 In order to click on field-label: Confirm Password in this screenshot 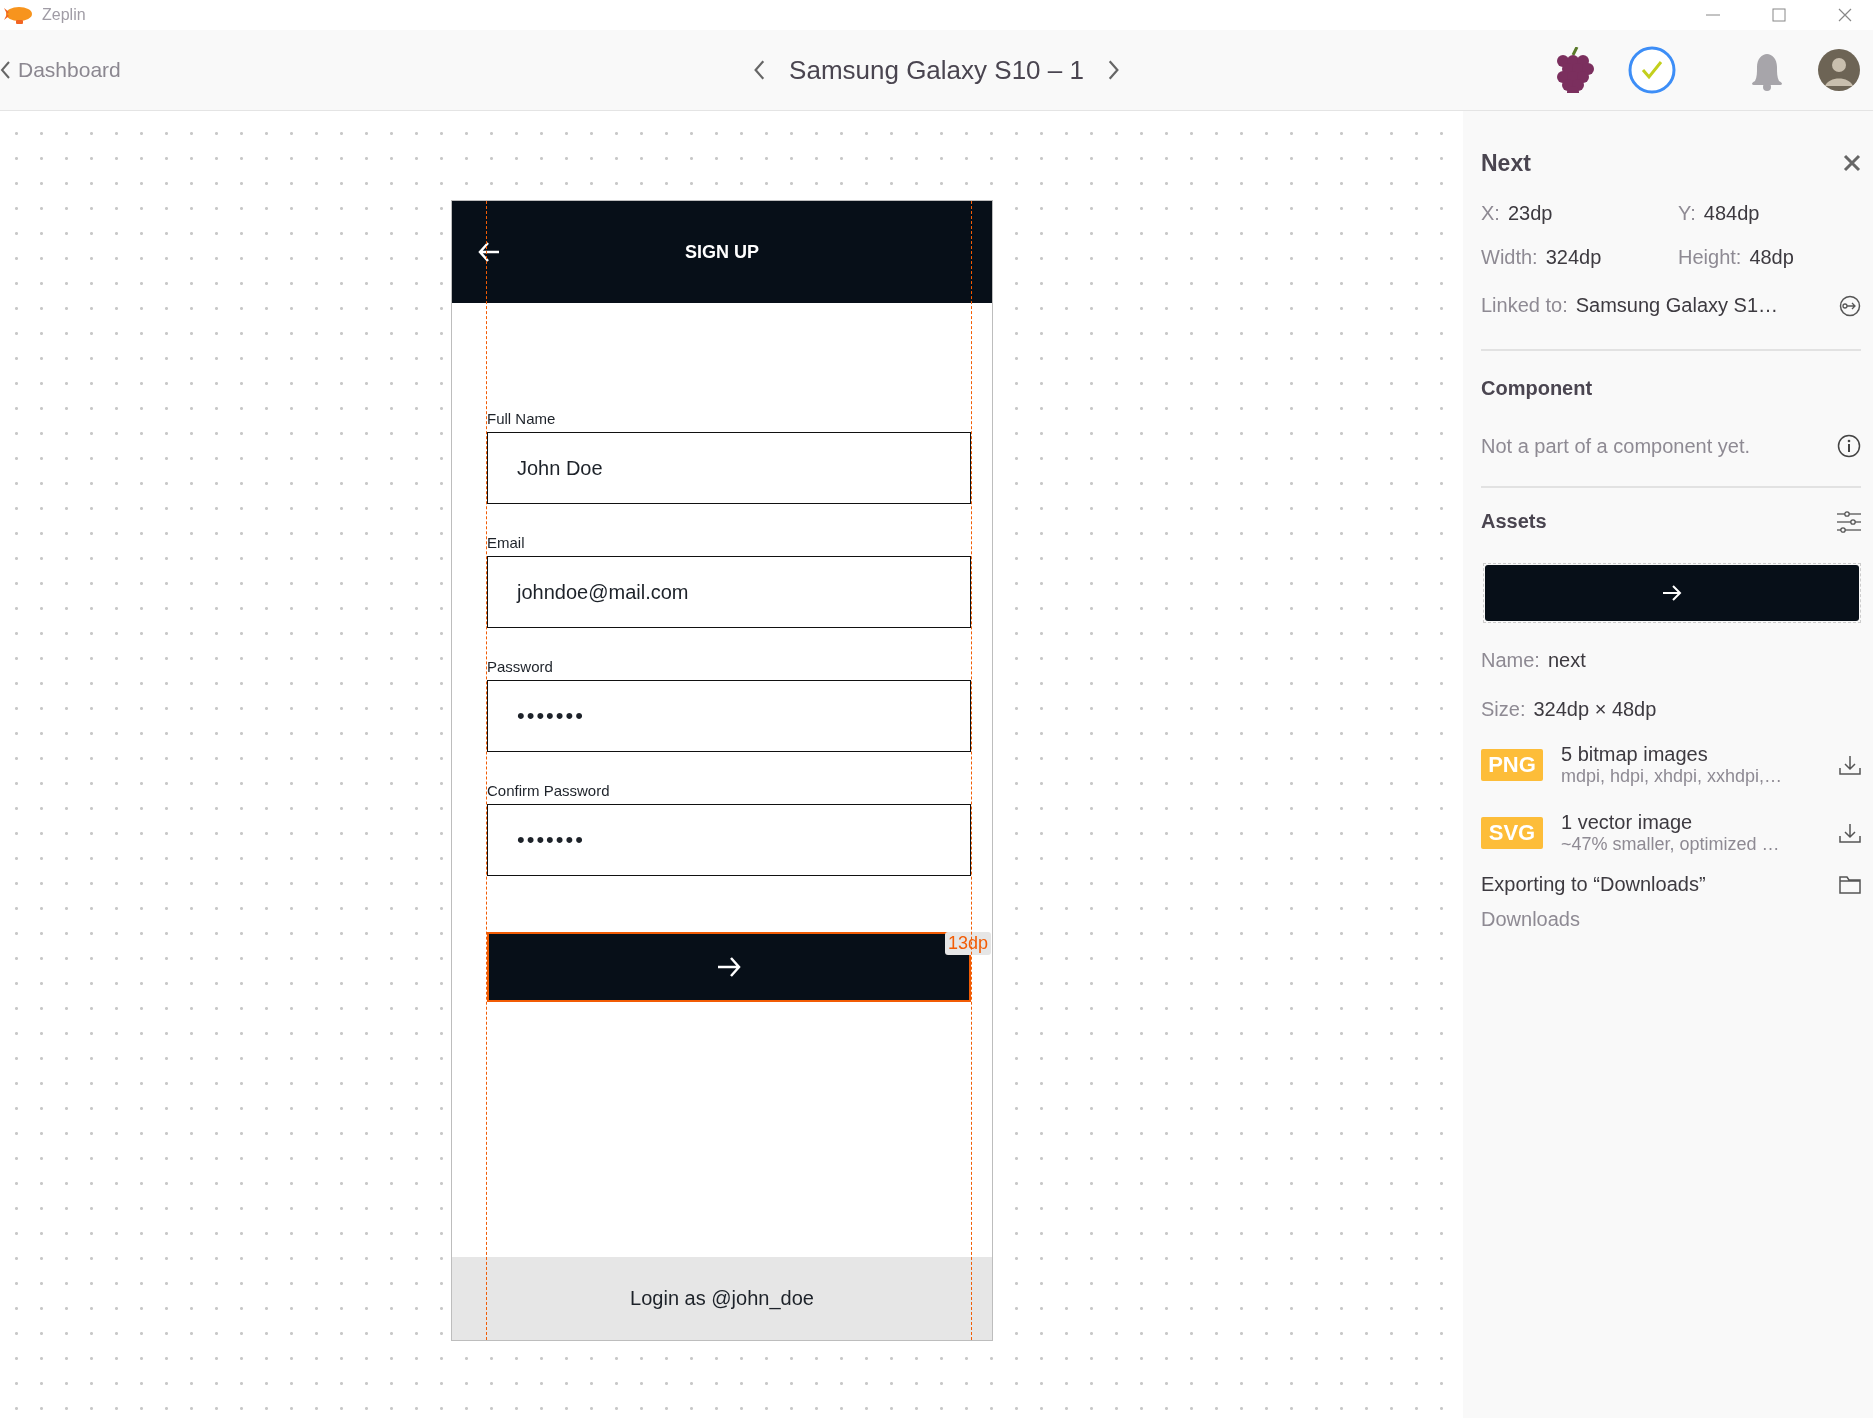, I will do `click(549, 791)`.